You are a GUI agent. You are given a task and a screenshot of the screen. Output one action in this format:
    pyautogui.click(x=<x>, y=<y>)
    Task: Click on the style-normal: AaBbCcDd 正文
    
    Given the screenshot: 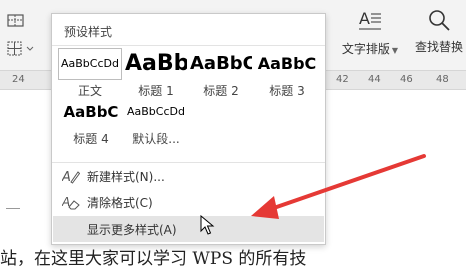 What is the action you would take?
    pyautogui.click(x=90, y=73)
    